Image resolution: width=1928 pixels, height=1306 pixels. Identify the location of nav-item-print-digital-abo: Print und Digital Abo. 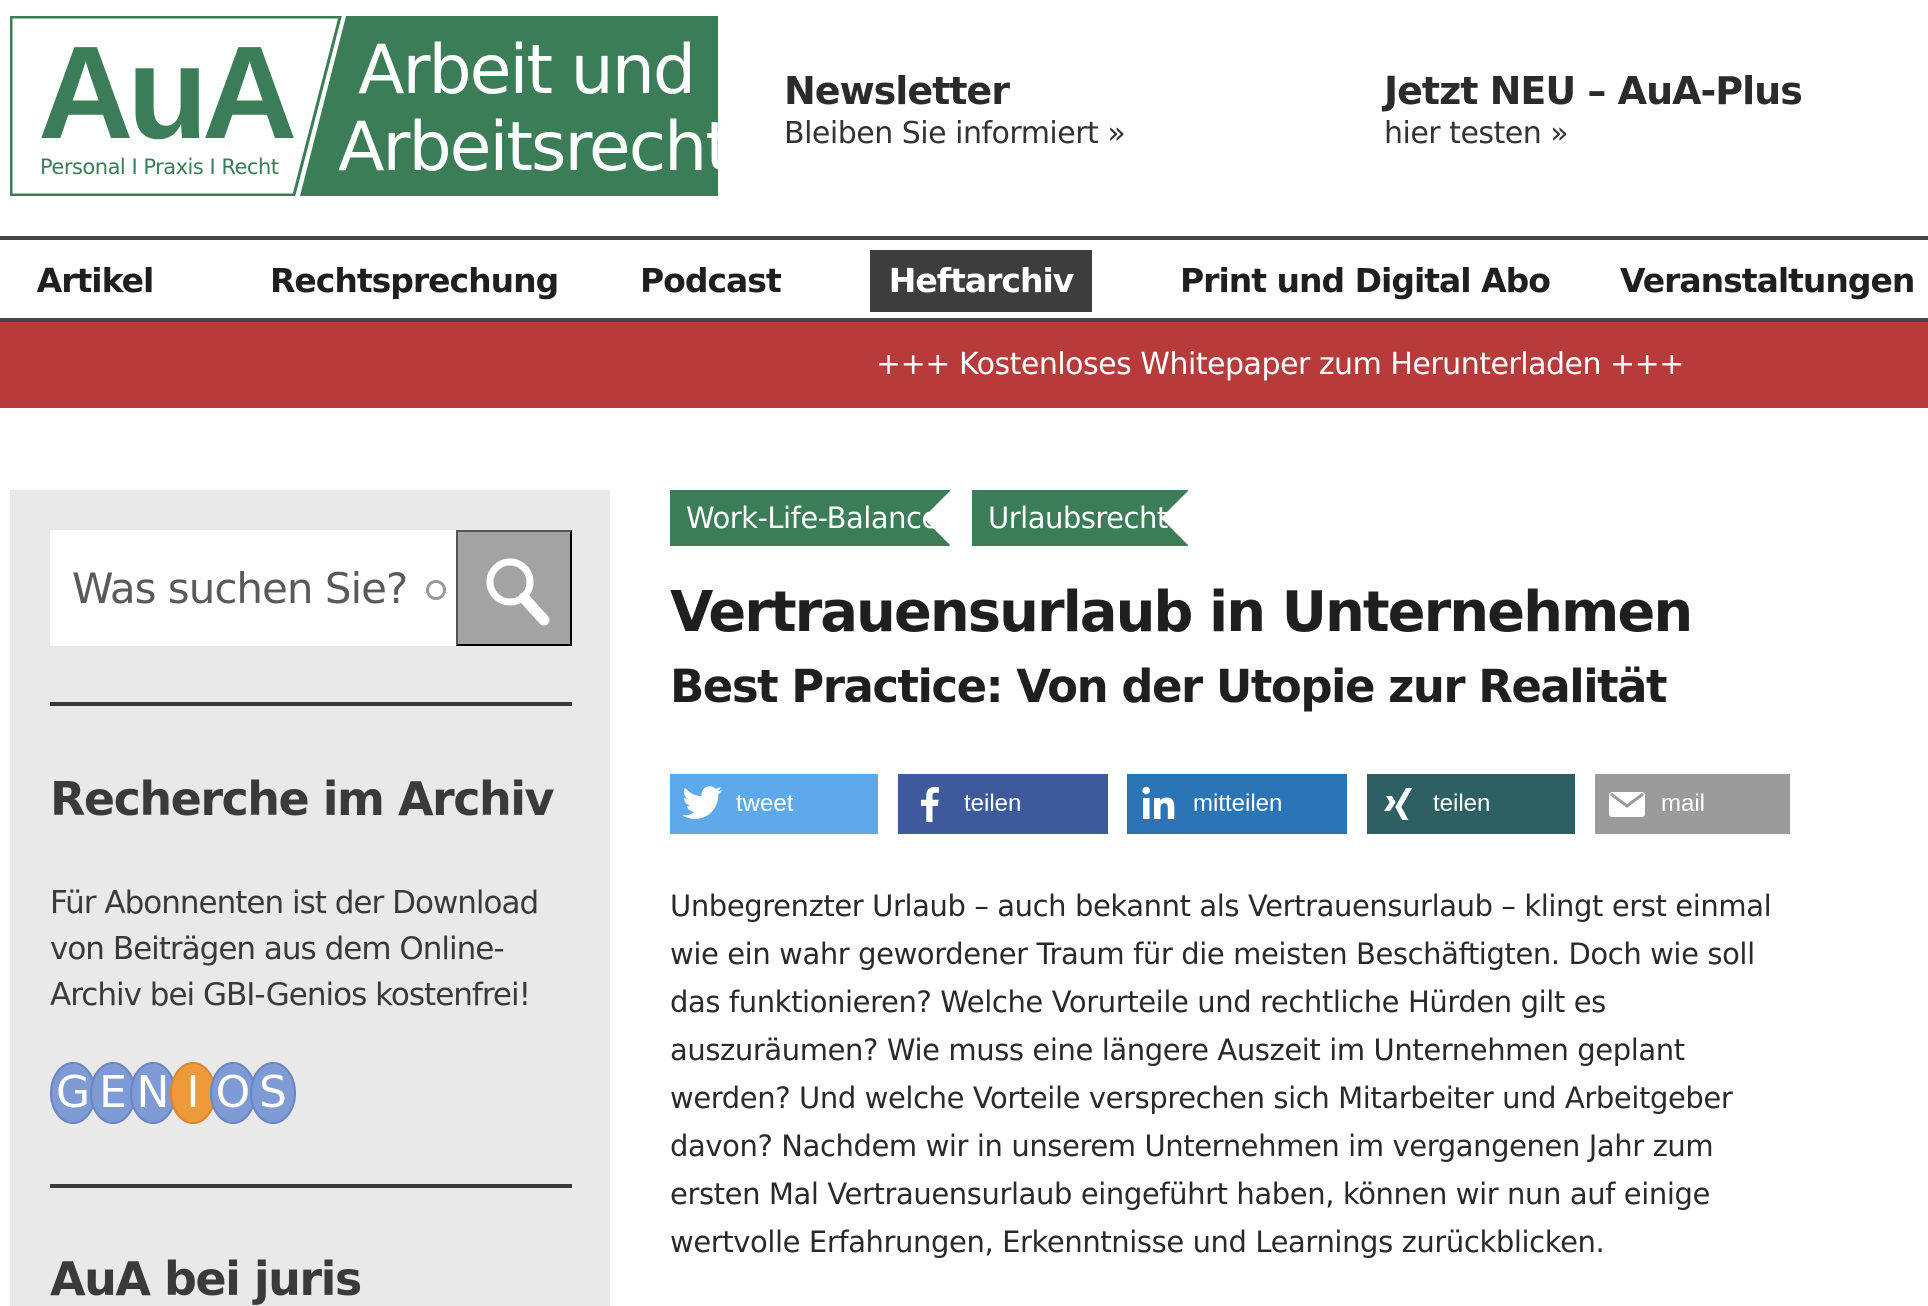
(1365, 281).